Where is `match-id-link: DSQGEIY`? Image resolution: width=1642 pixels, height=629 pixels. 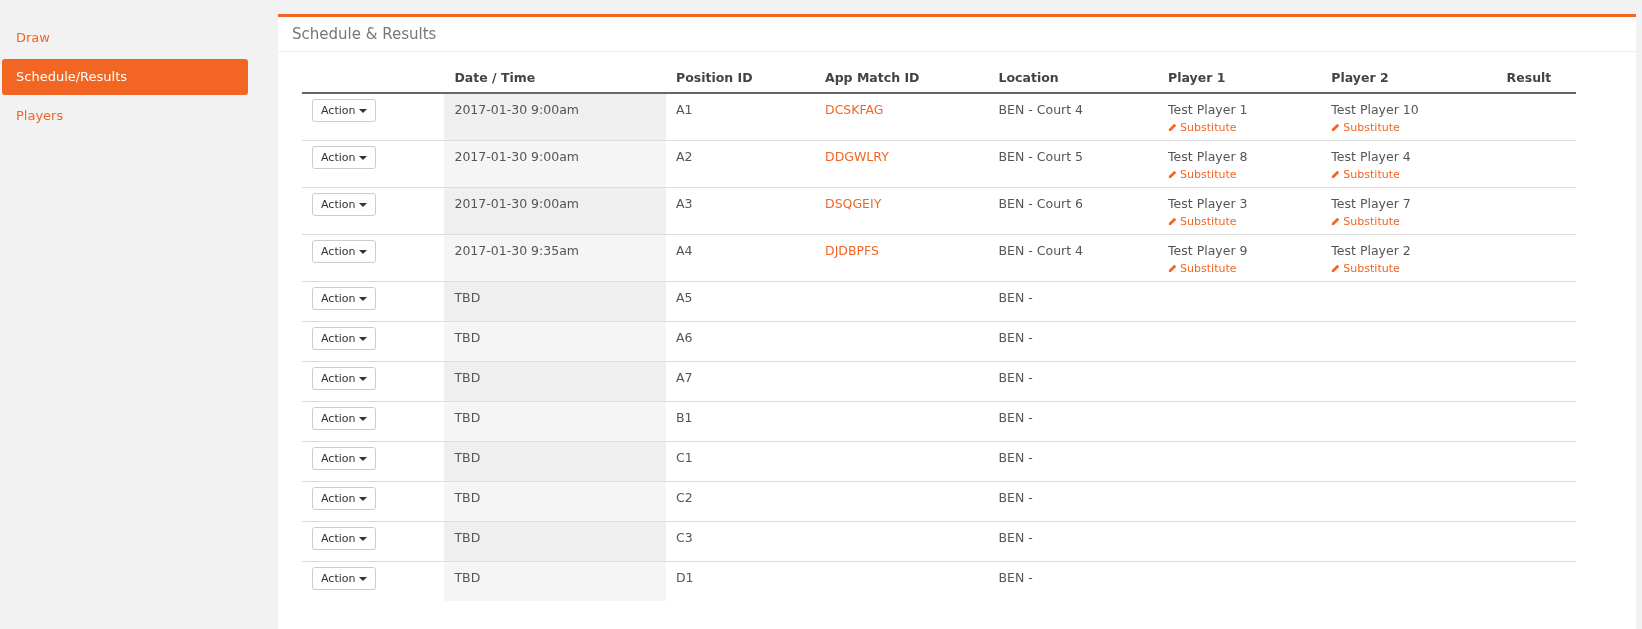
match-id-link: DSQGEIY is located at coordinates (853, 203).